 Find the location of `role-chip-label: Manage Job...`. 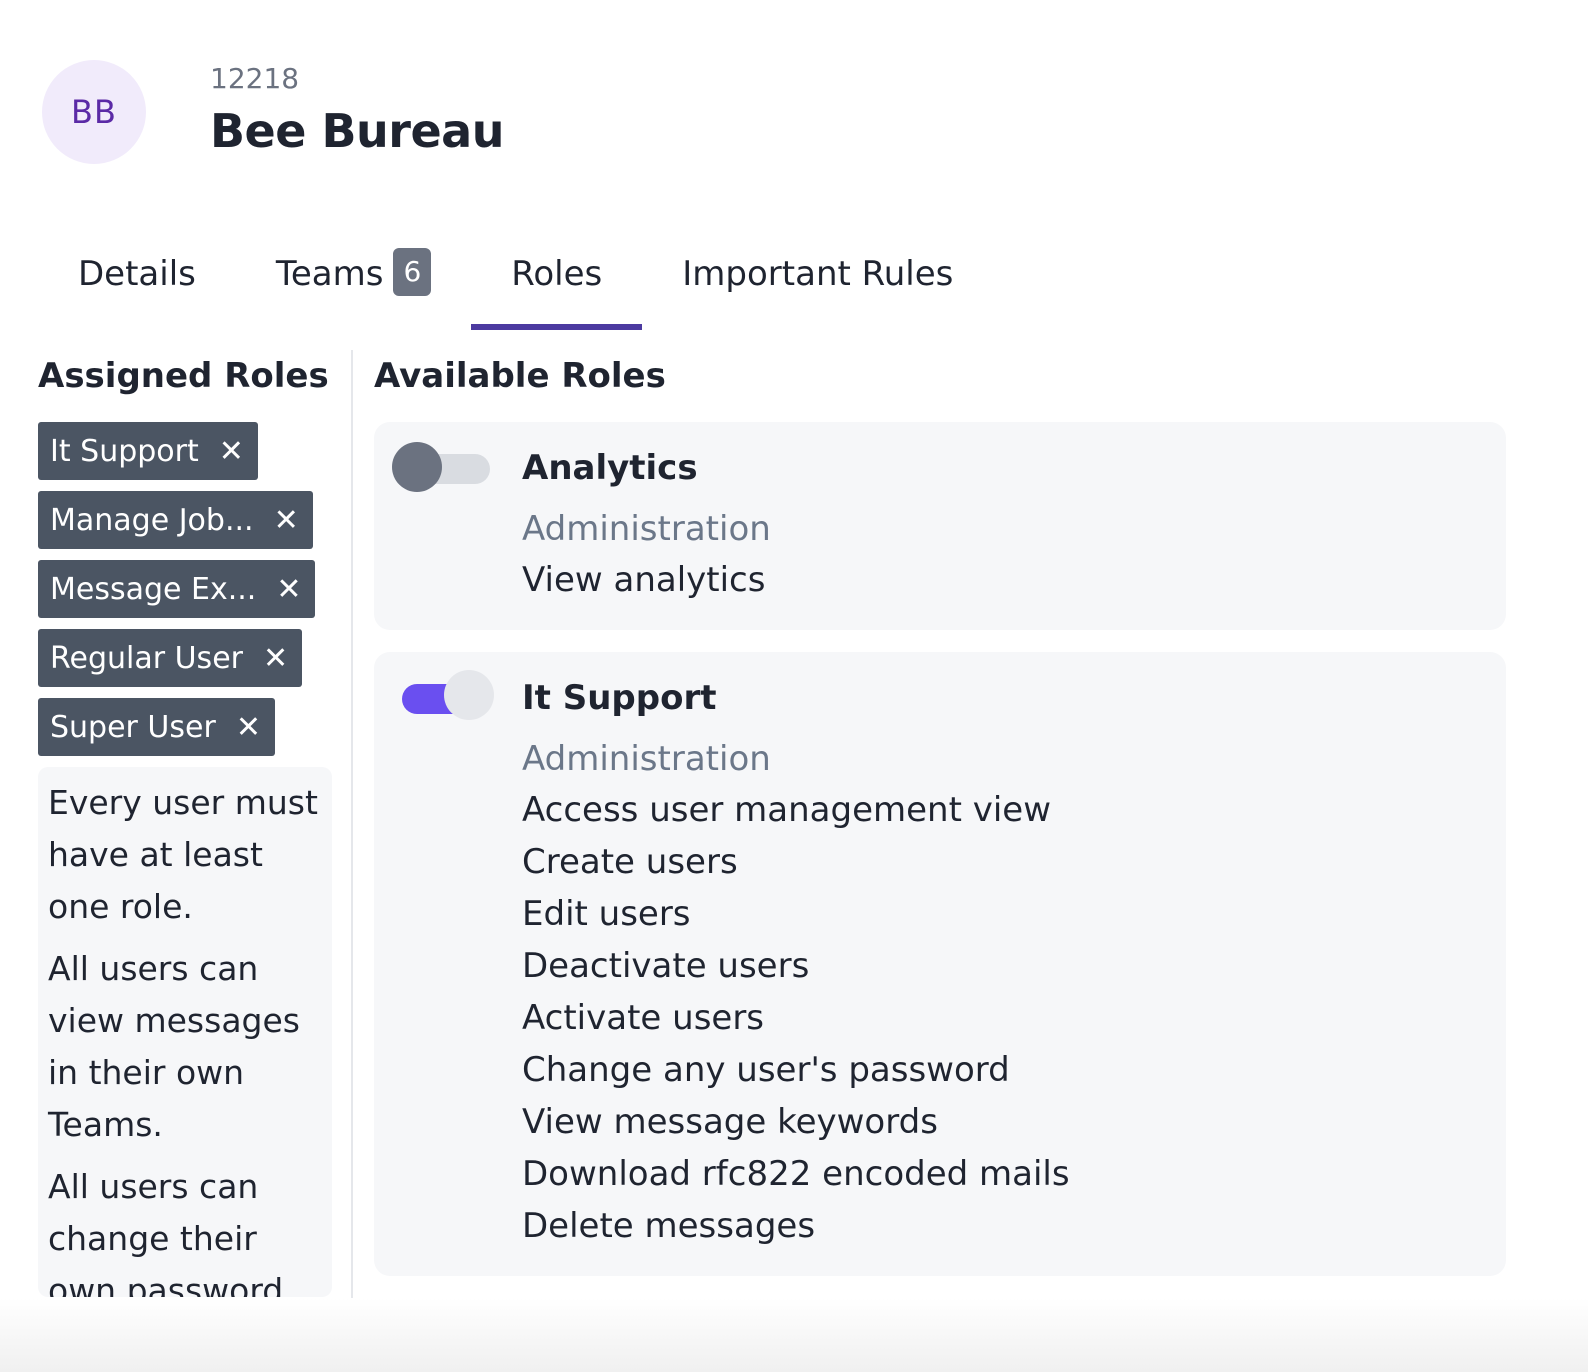

role-chip-label: Manage Job... is located at coordinates (152, 520).